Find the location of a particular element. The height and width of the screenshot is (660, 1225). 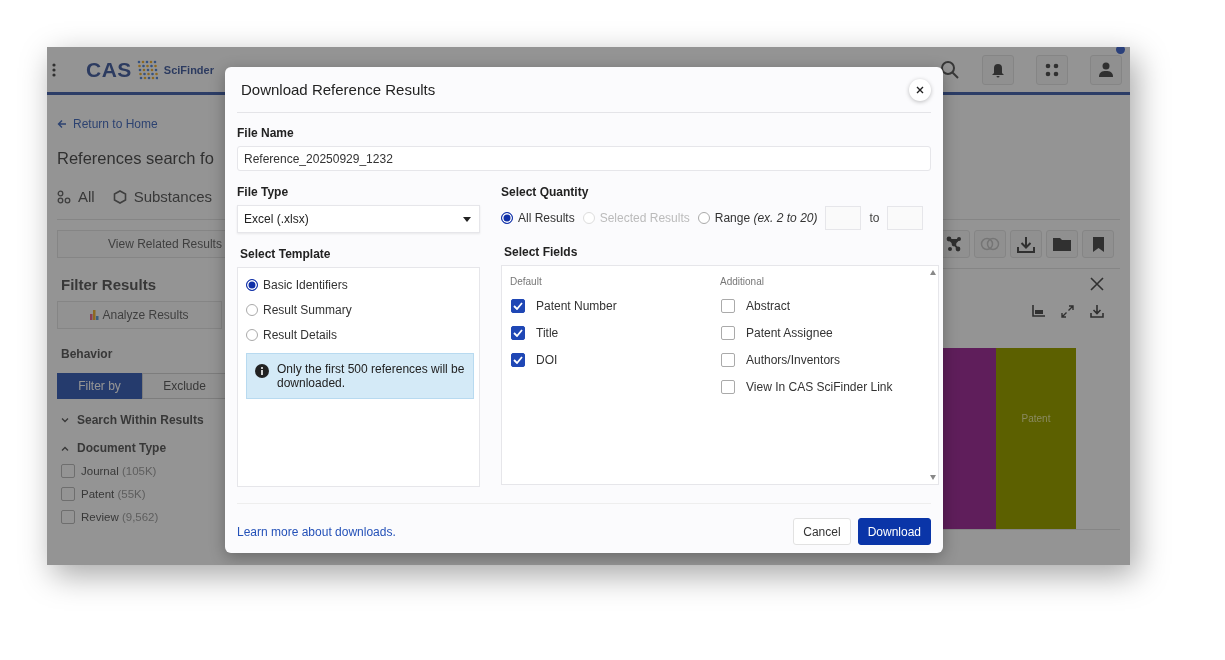

close-button is located at coordinates (920, 89).